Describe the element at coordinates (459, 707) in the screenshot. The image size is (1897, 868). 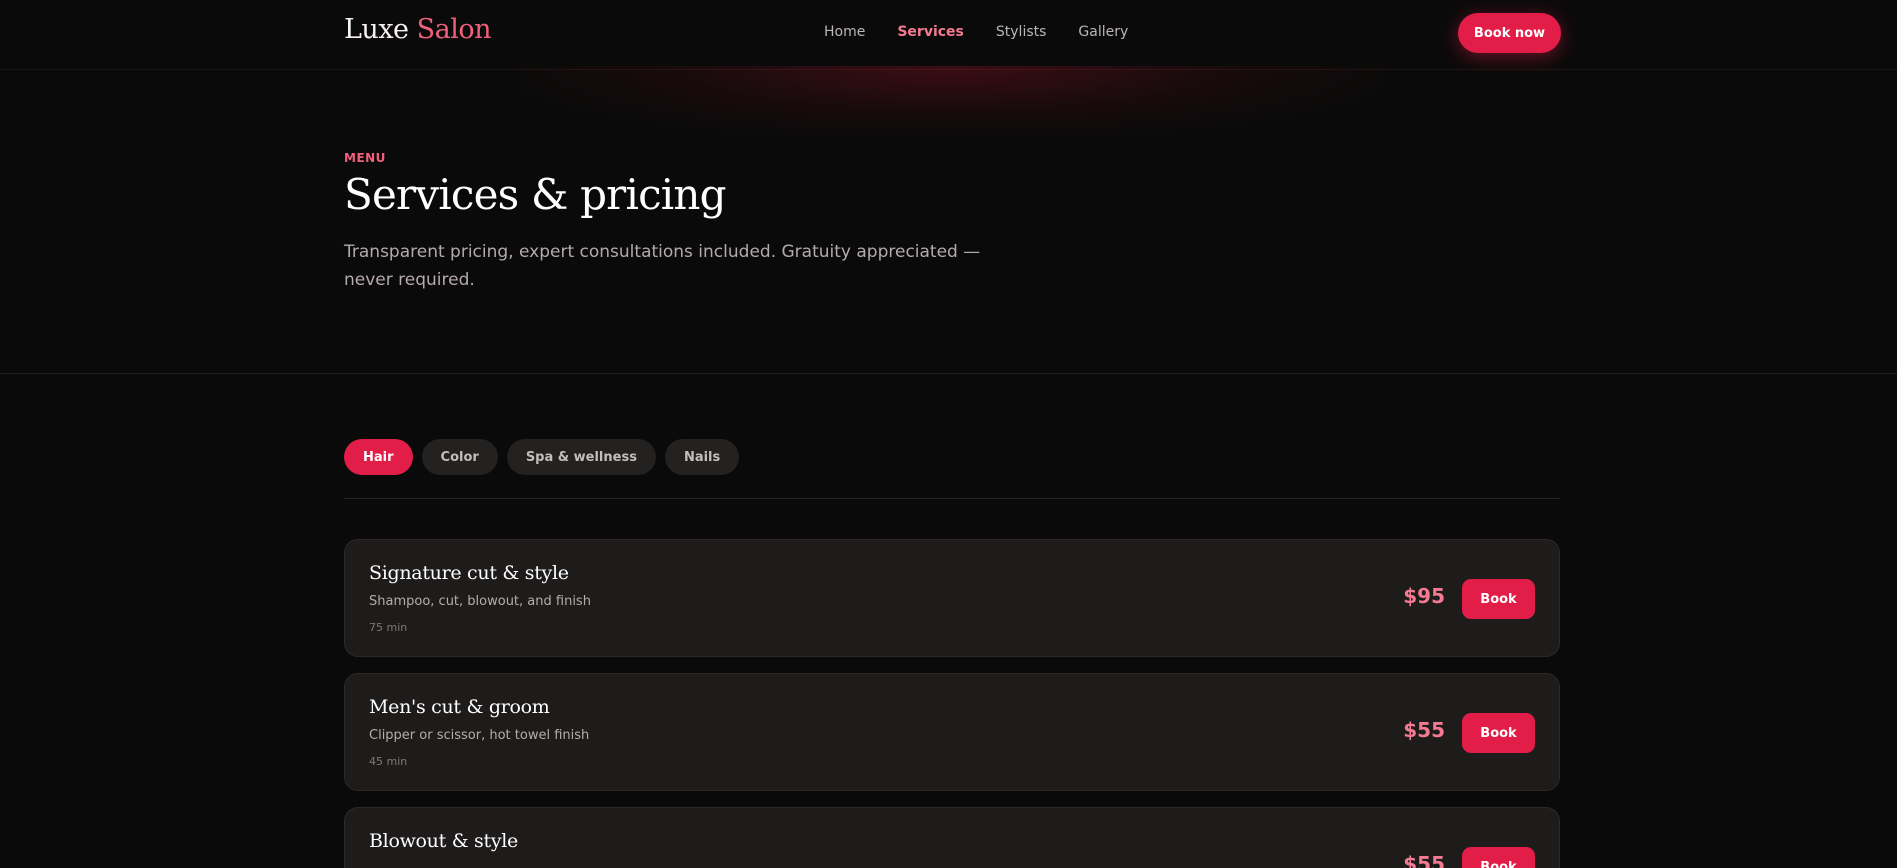
I see `service-name: Men's cut & groom` at that location.